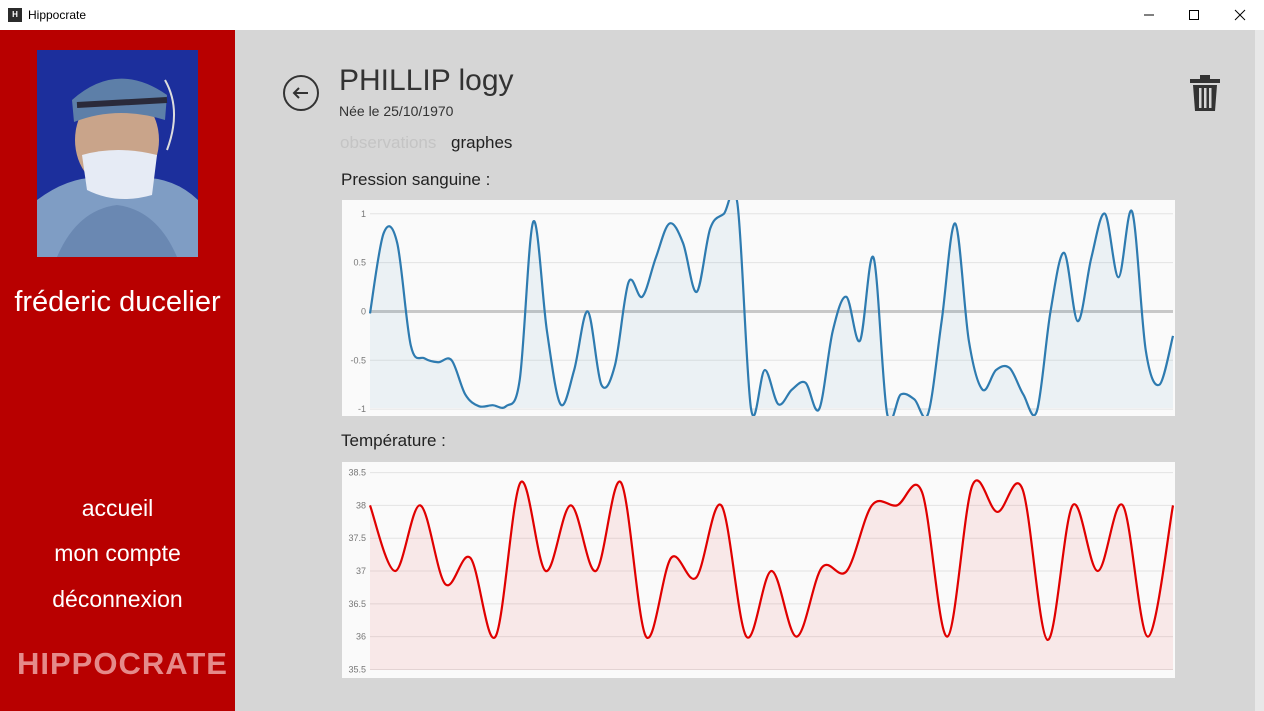 The width and height of the screenshot is (1264, 711). I want to click on avatar, so click(117, 153).